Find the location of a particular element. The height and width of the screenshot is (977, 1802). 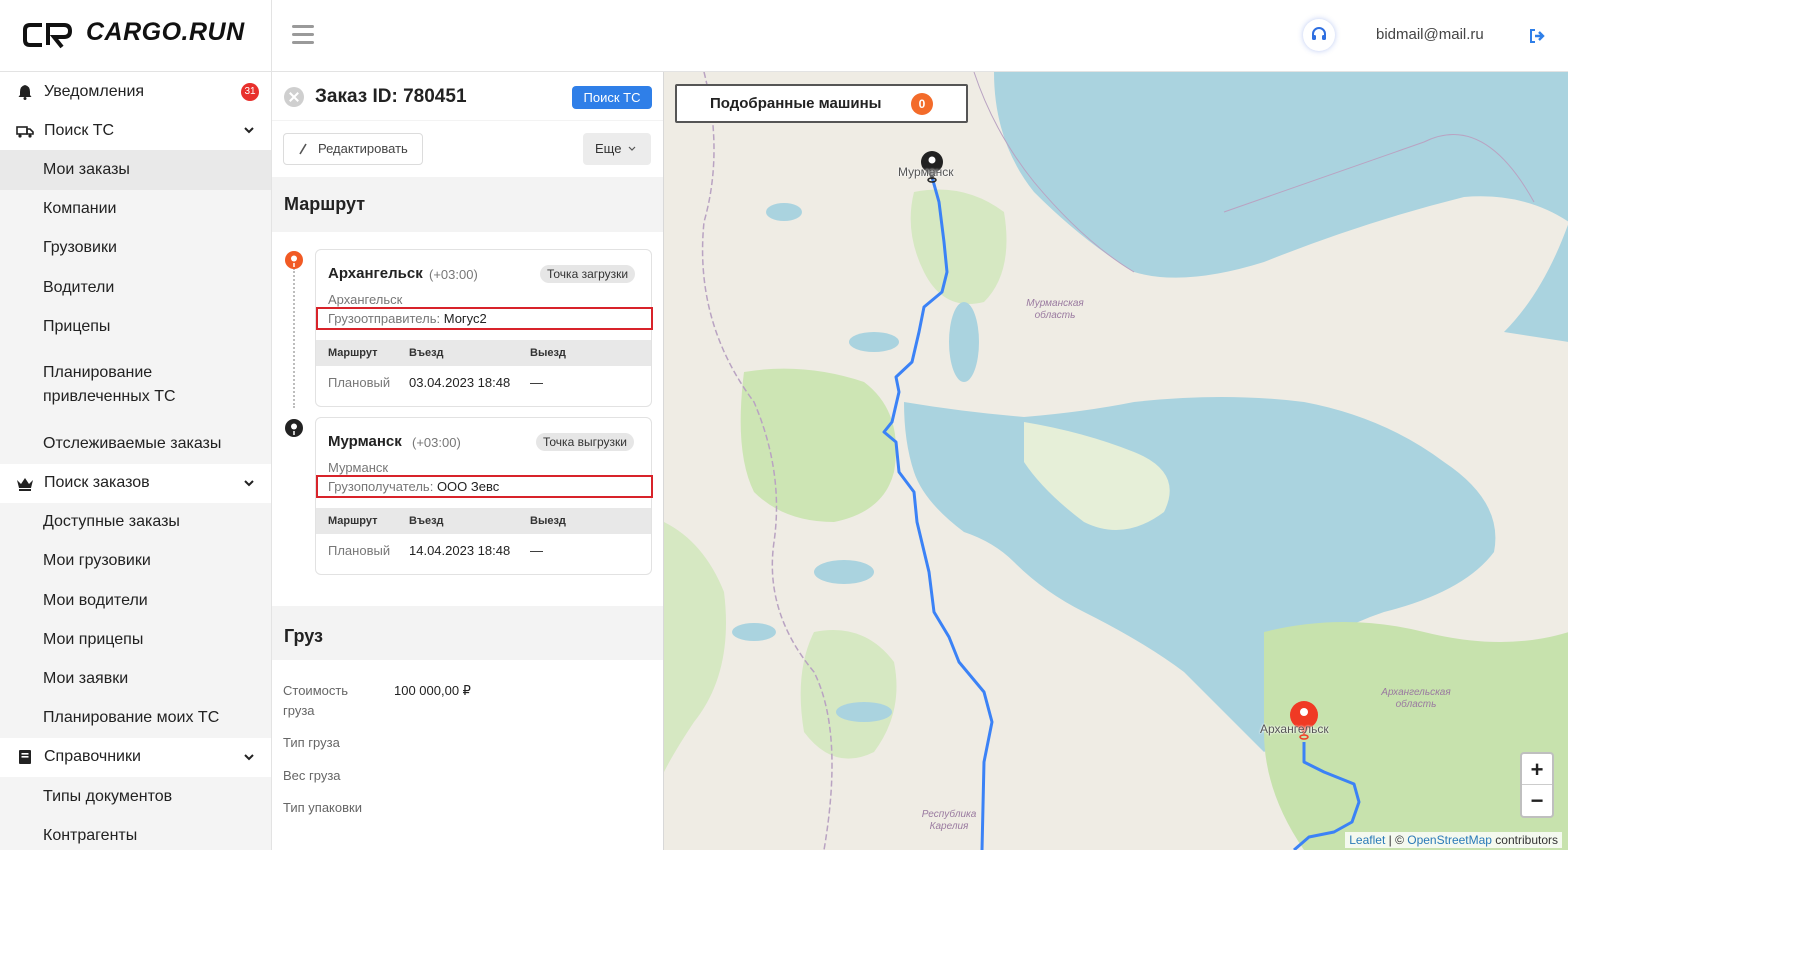

sidebar-item-search-vehicle: Поиск ТС is located at coordinates (135, 130).